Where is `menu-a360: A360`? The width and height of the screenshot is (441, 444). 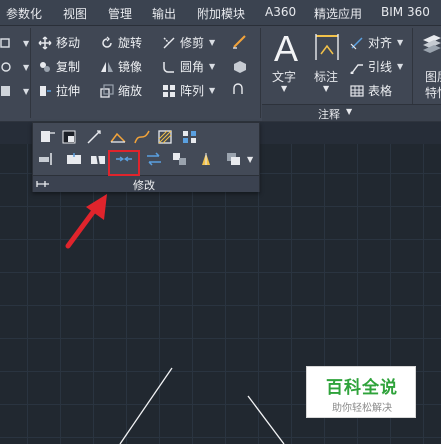 menu-a360: A360 is located at coordinates (280, 12).